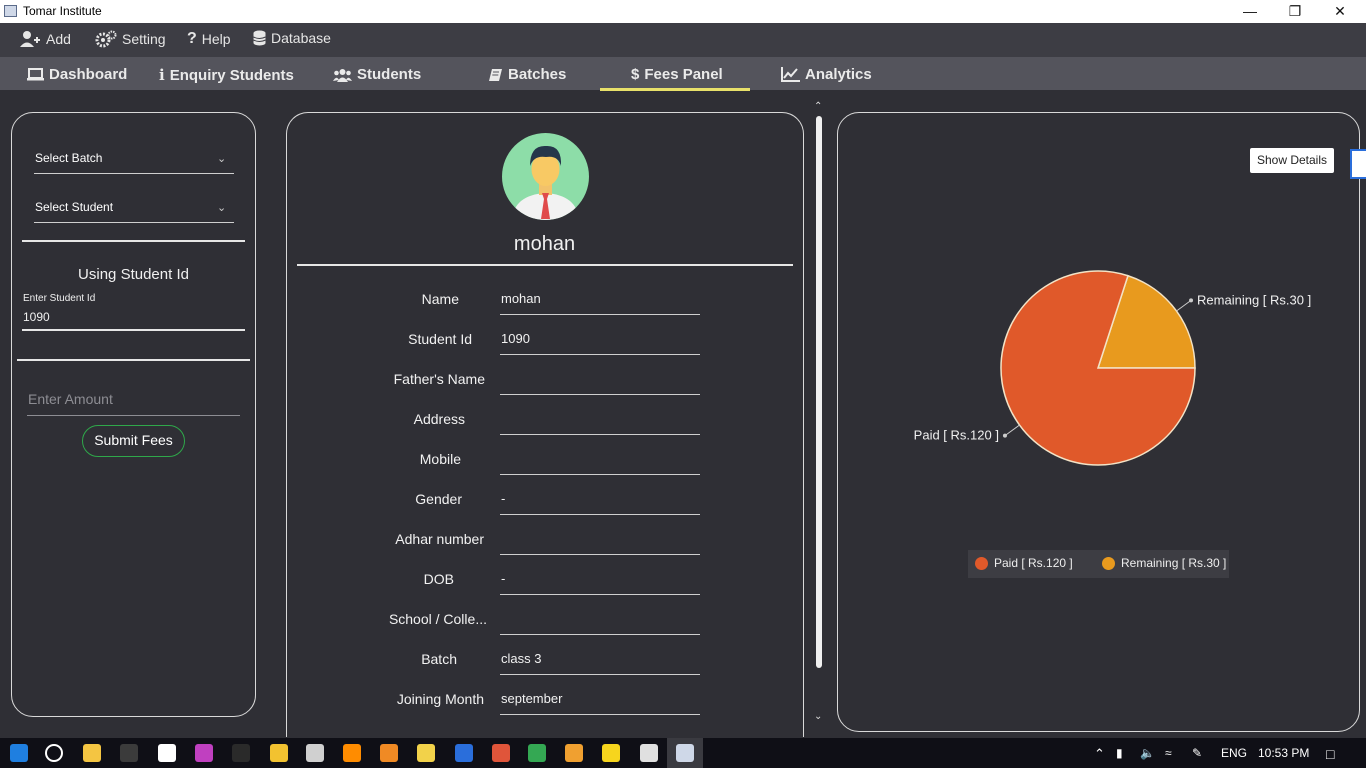  I want to click on line-chart-icon, so click(790, 74).